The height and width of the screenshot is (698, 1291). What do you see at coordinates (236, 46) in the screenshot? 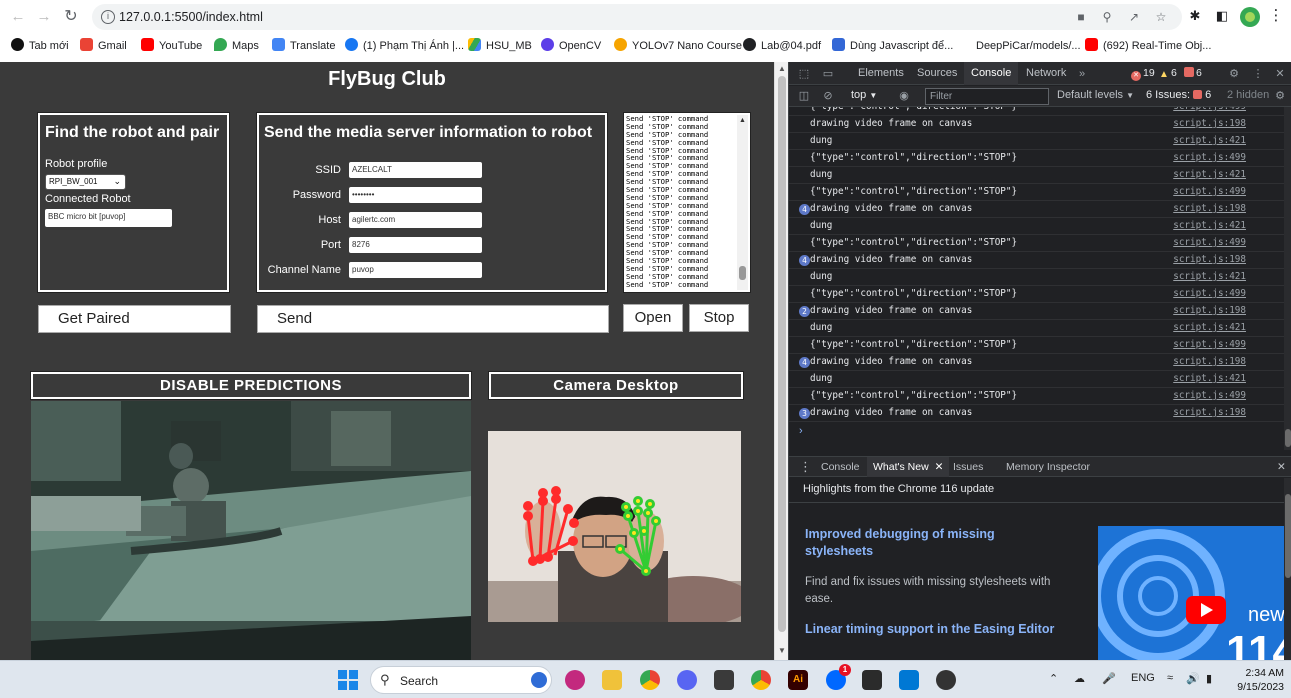
I see `bookmark-item: Maps` at bounding box center [236, 46].